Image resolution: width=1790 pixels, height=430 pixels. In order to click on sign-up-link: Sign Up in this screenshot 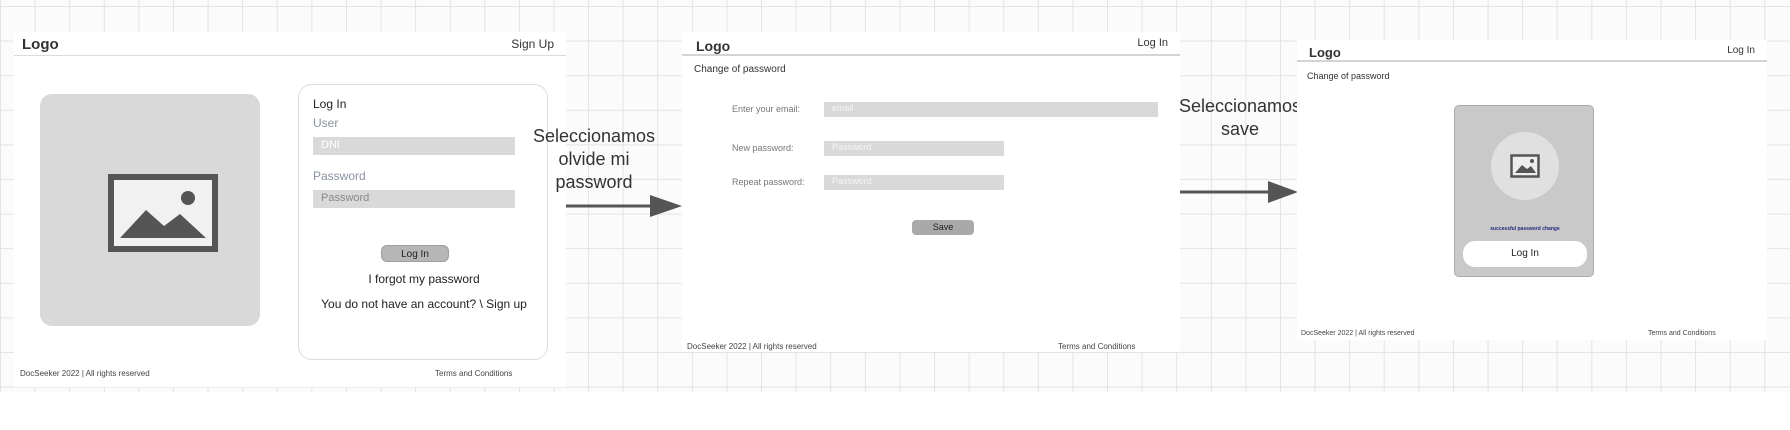, I will do `click(532, 44)`.